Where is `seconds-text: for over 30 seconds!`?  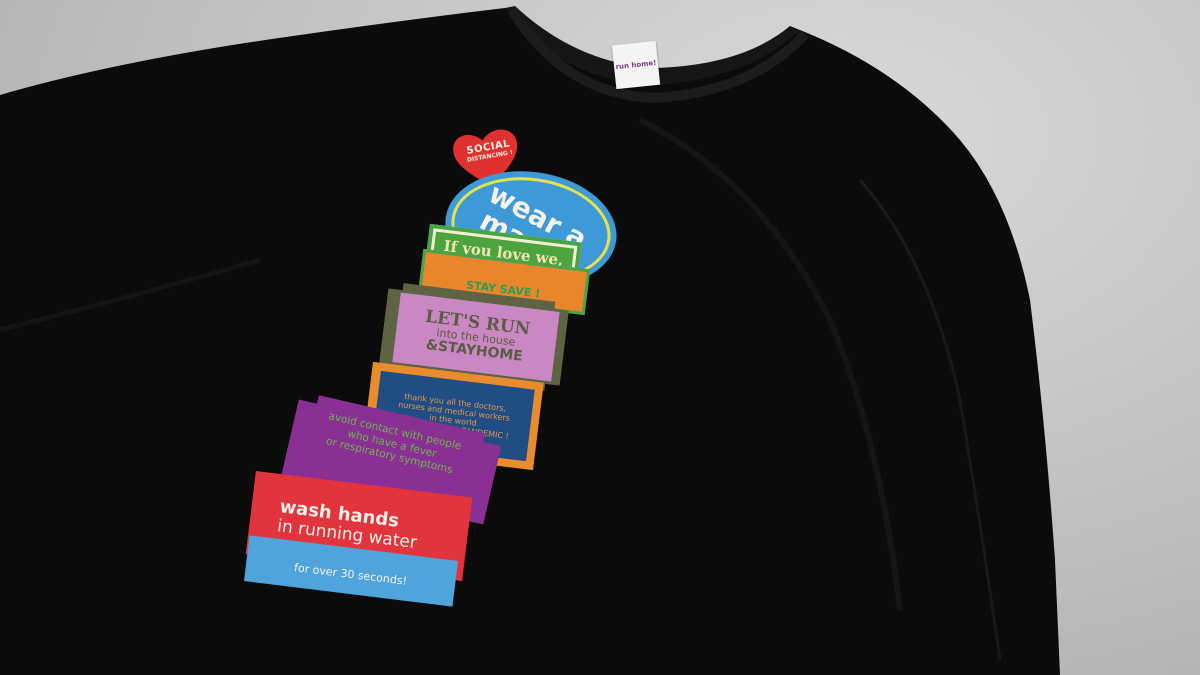
seconds-text: for over 30 seconds! is located at coordinates (350, 574).